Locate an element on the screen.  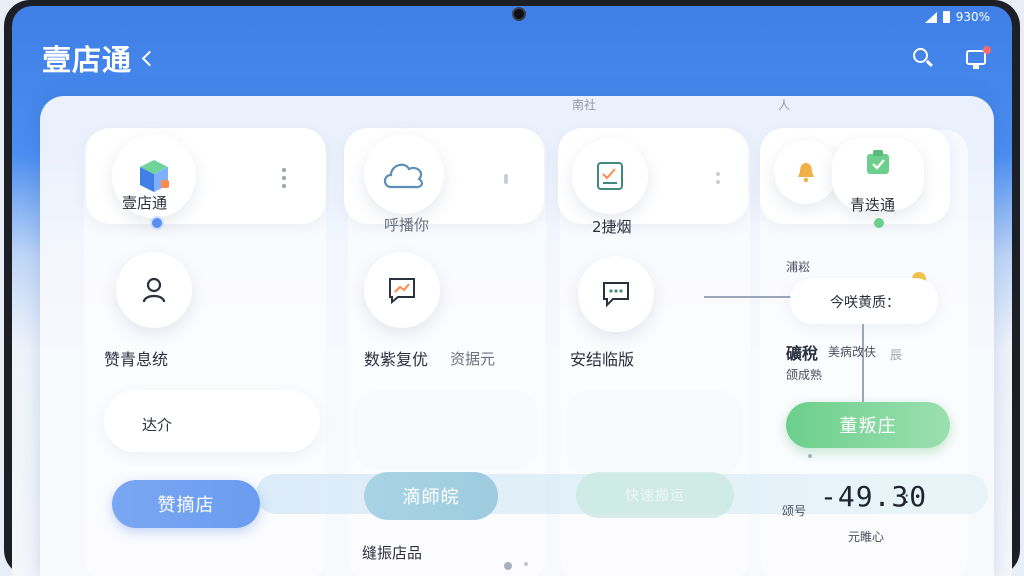
secondary-button: 滴師皖 is located at coordinates (431, 496).